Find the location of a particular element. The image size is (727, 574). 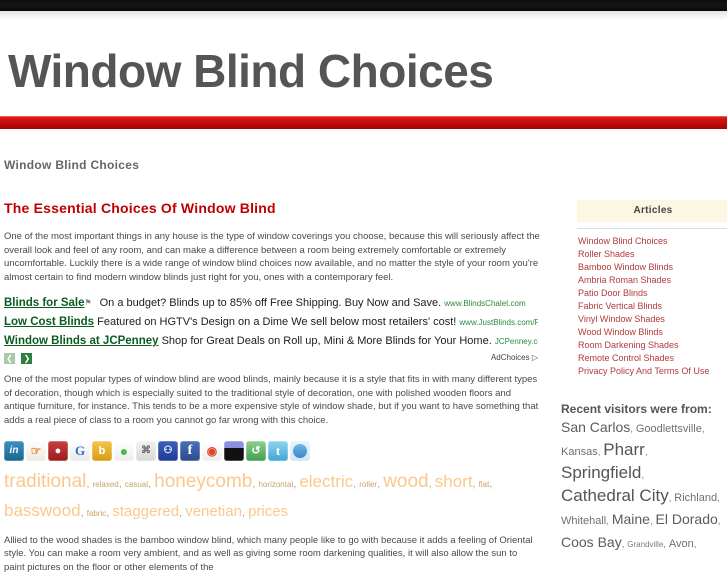

ad-prev-button: ❮ is located at coordinates (9, 358).